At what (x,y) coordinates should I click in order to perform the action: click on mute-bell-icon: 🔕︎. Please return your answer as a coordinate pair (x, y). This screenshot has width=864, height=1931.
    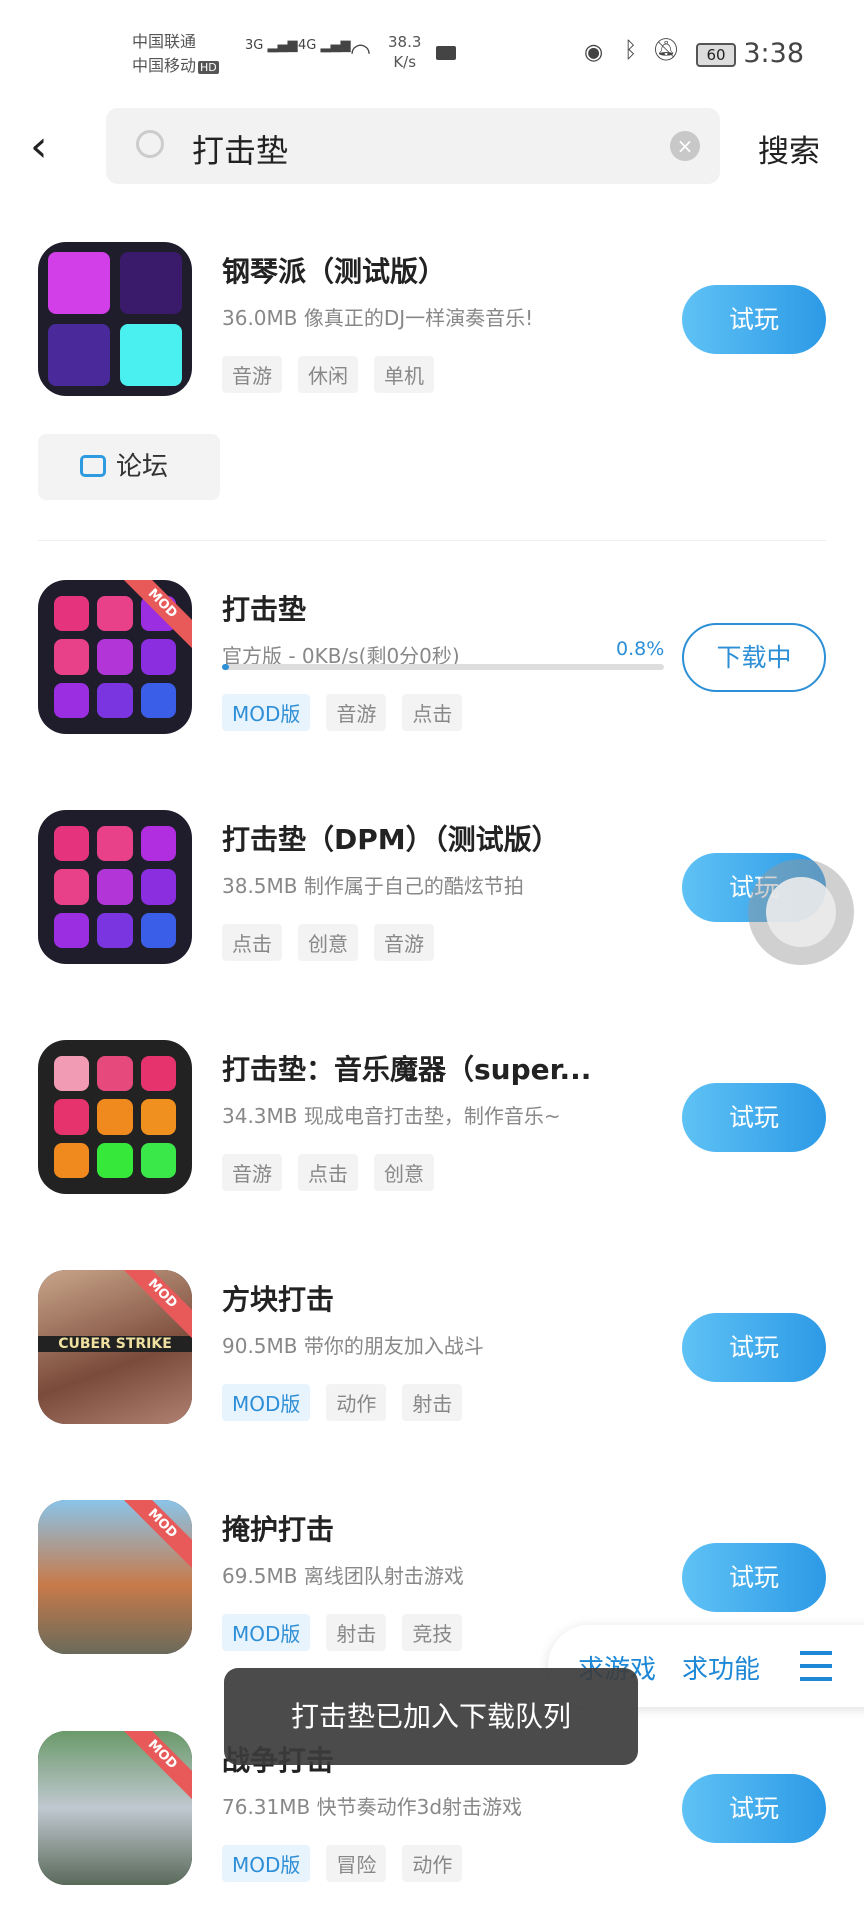
    Looking at the image, I should click on (666, 50).